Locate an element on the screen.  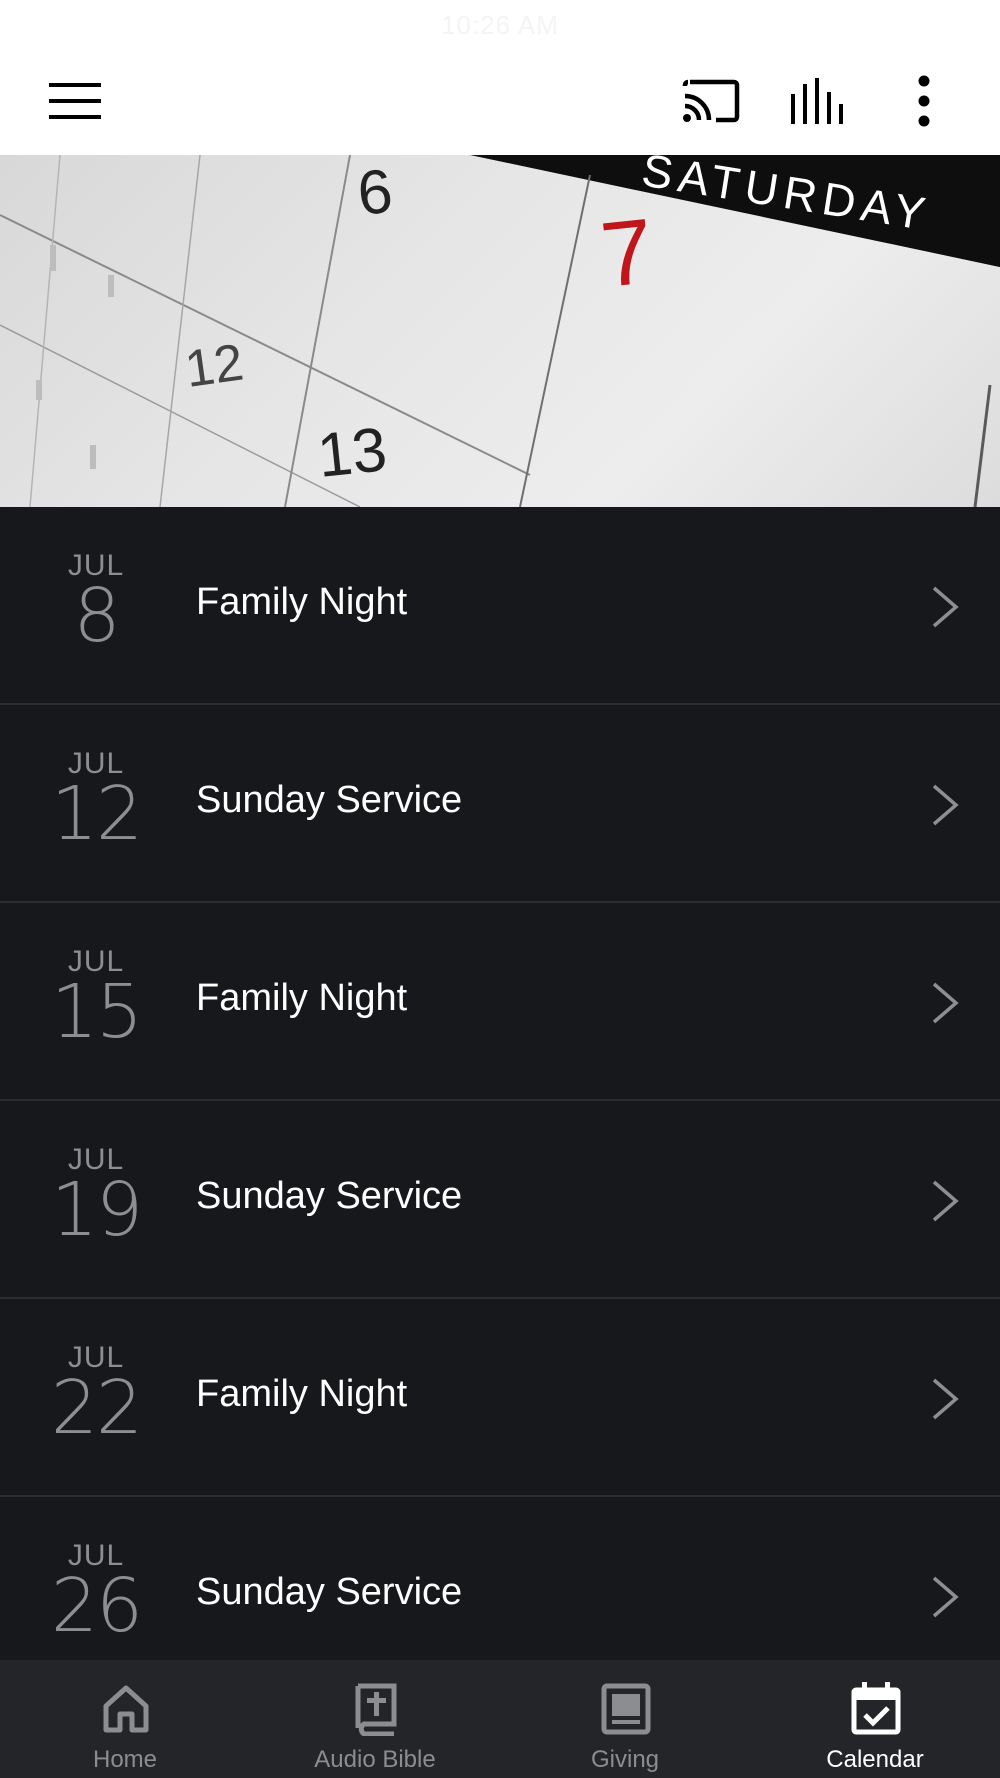
menu-button is located at coordinates (75, 101).